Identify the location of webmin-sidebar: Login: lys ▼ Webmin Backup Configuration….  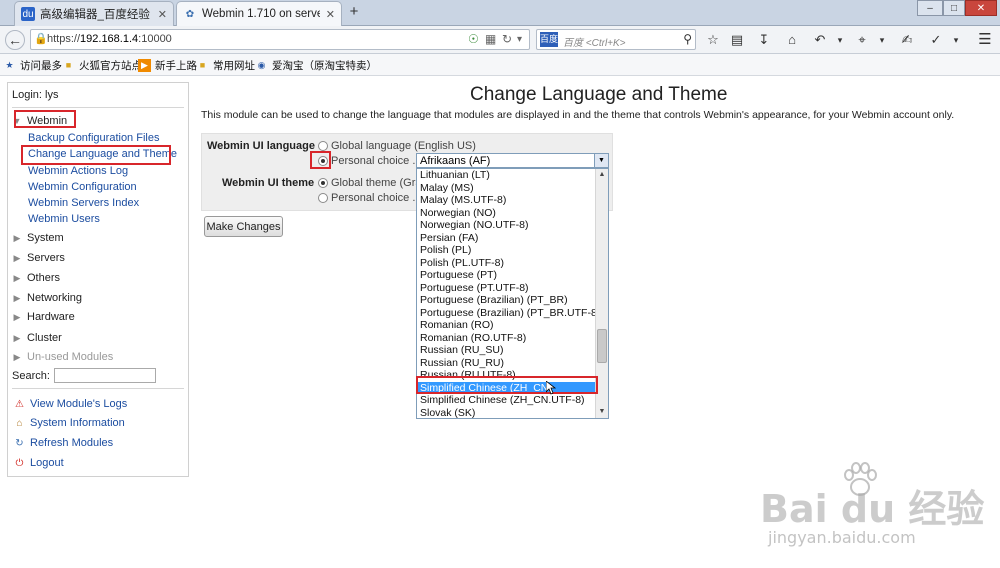
(98, 279).